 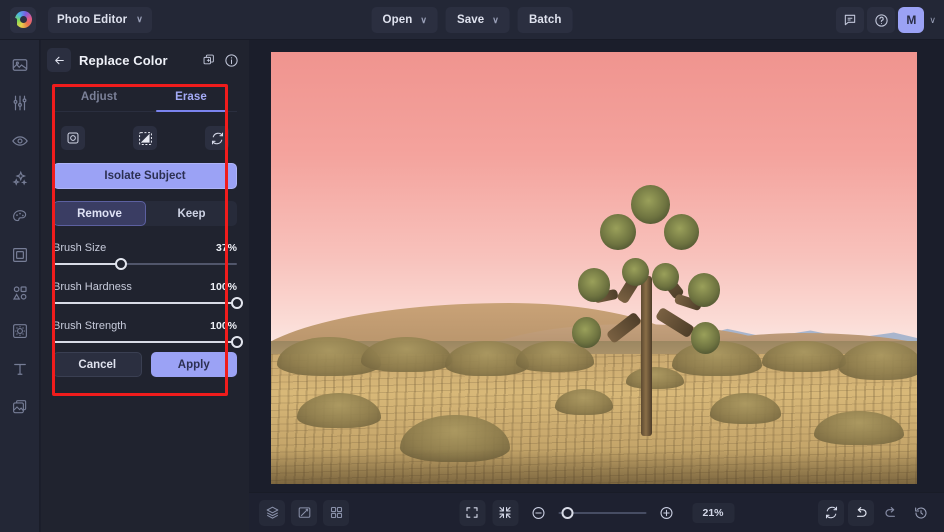 What do you see at coordinates (123, 60) in the screenshot?
I see `page-title: Replace Color` at bounding box center [123, 60].